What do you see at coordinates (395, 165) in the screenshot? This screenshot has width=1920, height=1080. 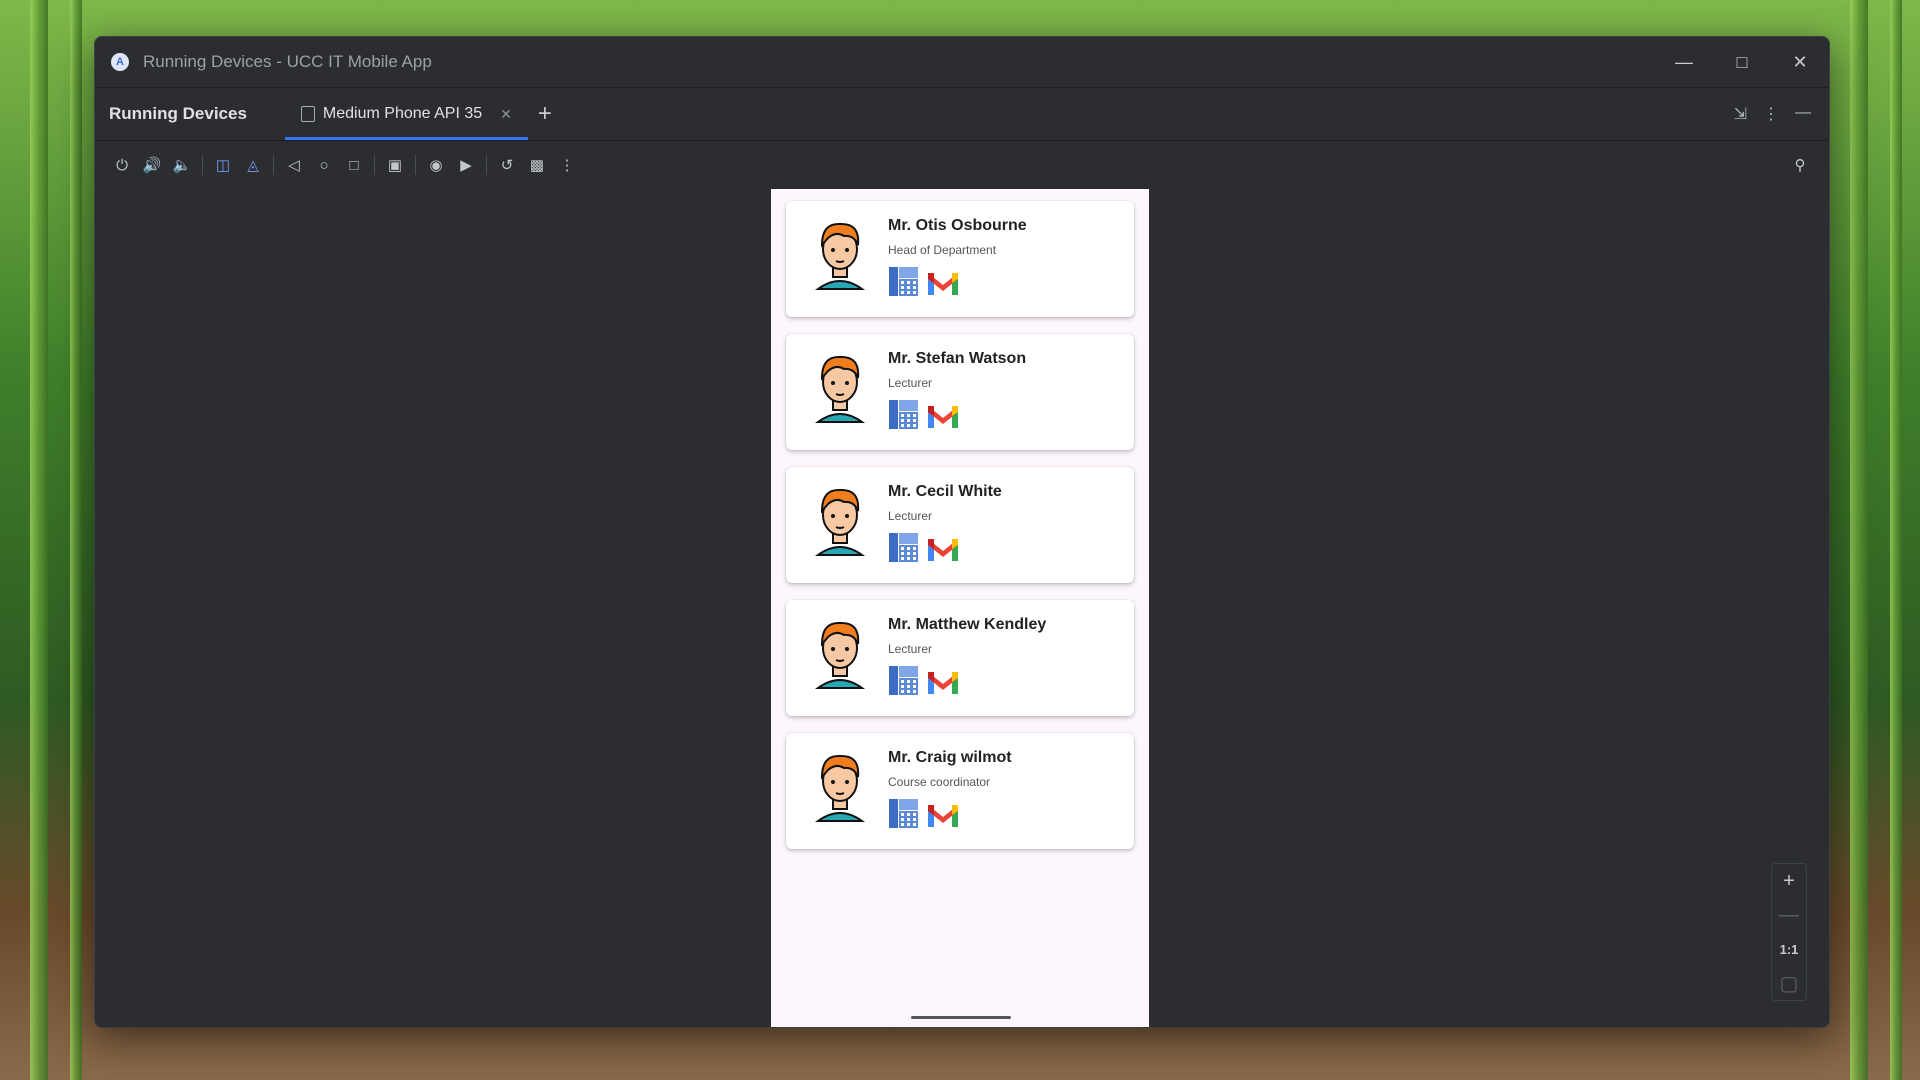 I see `fold-icon: ▣` at bounding box center [395, 165].